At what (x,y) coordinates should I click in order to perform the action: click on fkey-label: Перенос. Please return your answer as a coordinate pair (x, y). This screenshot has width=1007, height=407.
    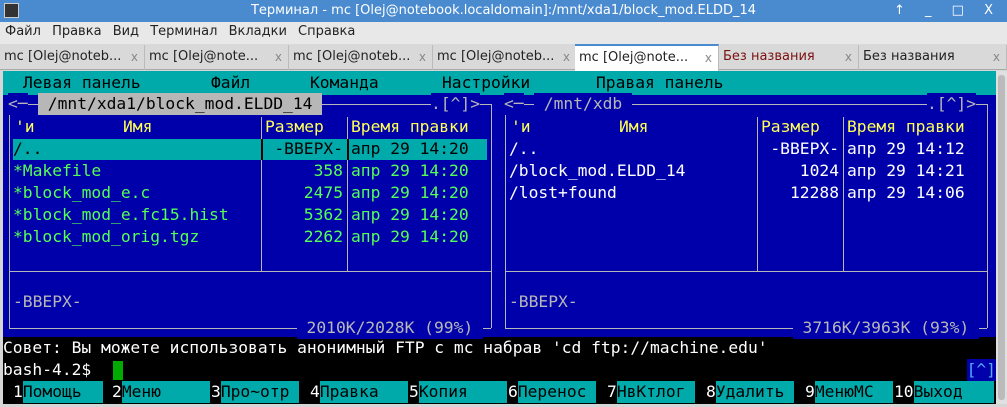
    Looking at the image, I should click on (556, 392).